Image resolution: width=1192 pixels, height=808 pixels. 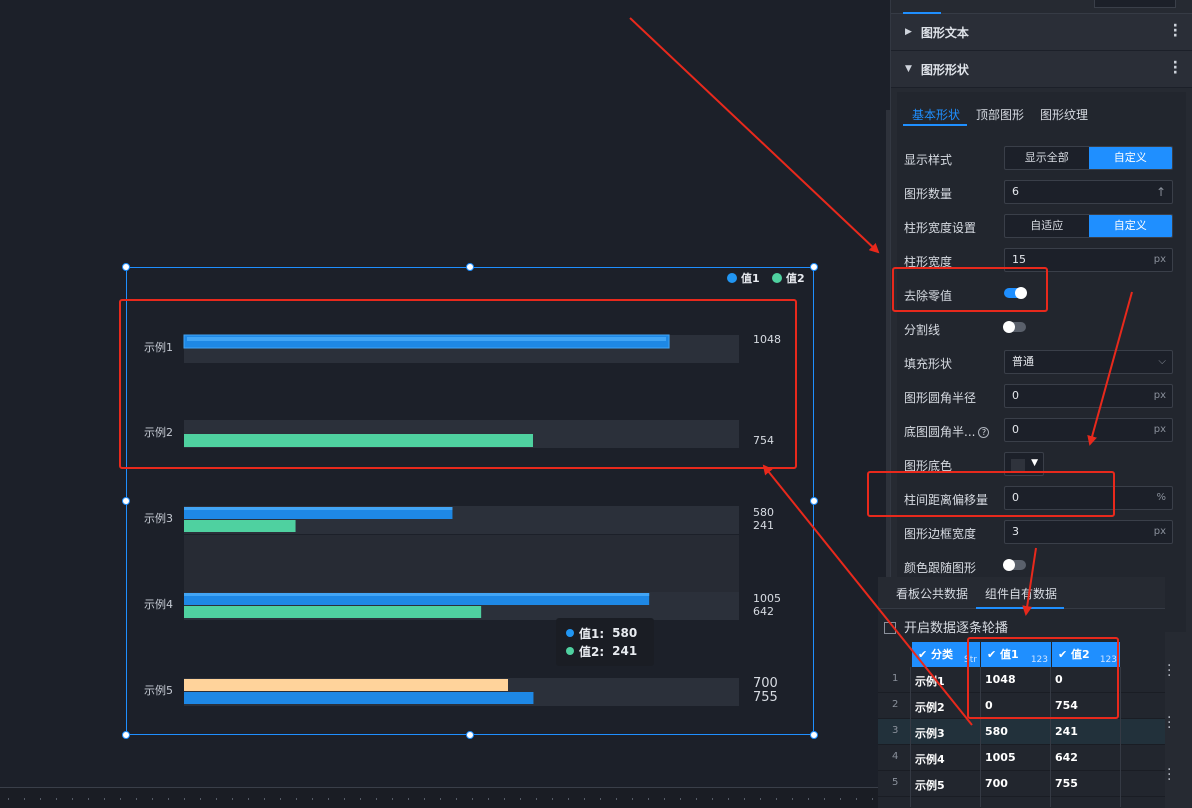 I want to click on bar-gap-offset-input: 0 %, so click(x=1088, y=498).